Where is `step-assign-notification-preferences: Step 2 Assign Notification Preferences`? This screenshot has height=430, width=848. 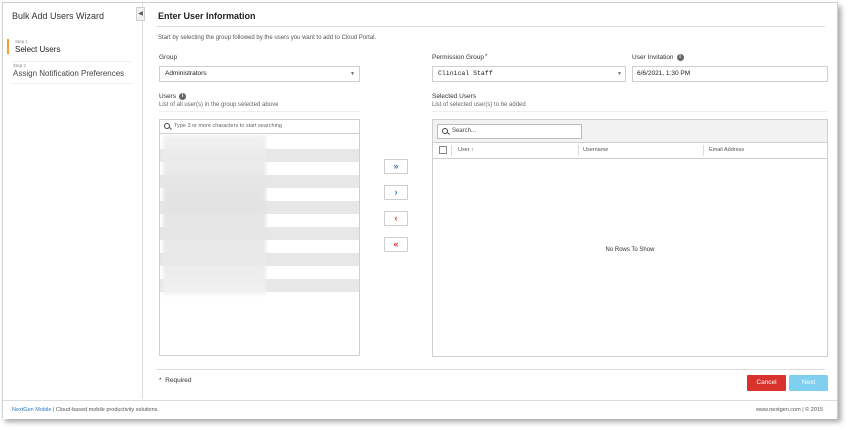
step-assign-notification-preferences: Step 2 Assign Notification Preferences is located at coordinates (70, 70).